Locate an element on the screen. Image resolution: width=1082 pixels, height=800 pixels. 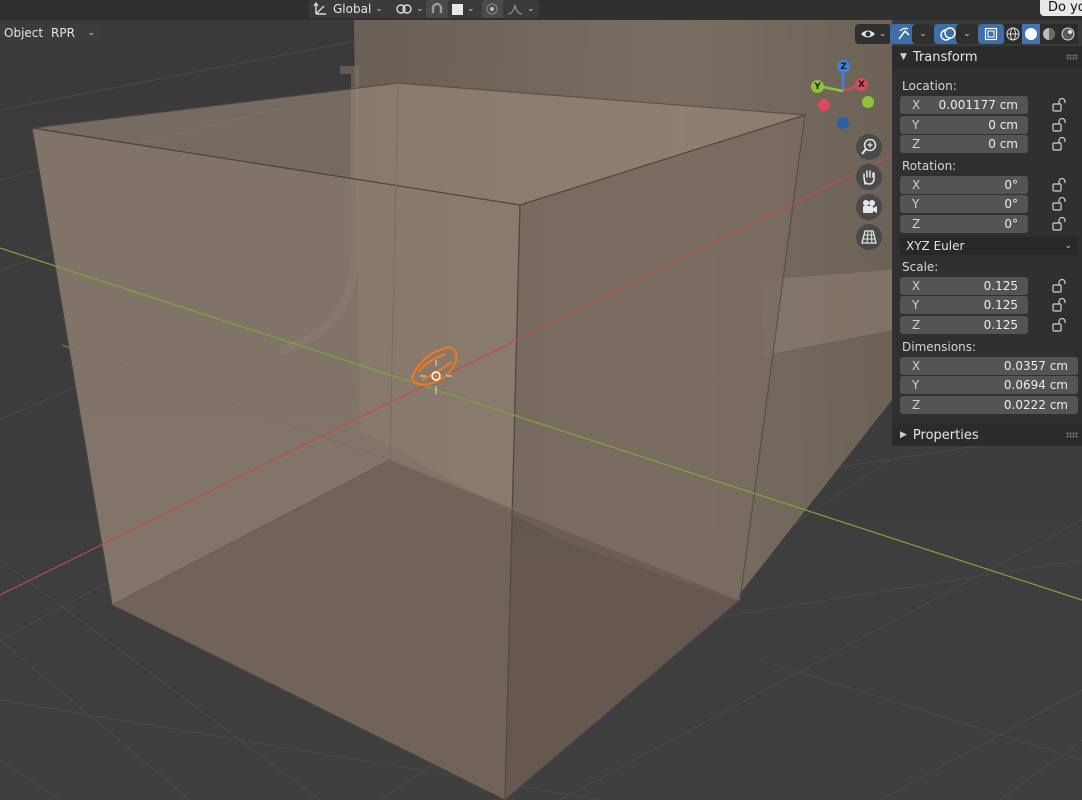
dimensions-x-field: X 0.0357 cm is located at coordinates (989, 366).